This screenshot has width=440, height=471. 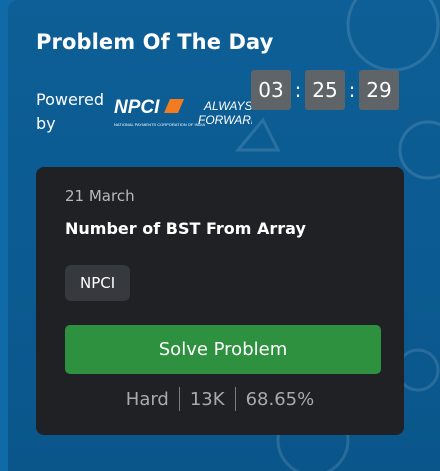 I want to click on section-title: Problem Of The Day, so click(x=155, y=42).